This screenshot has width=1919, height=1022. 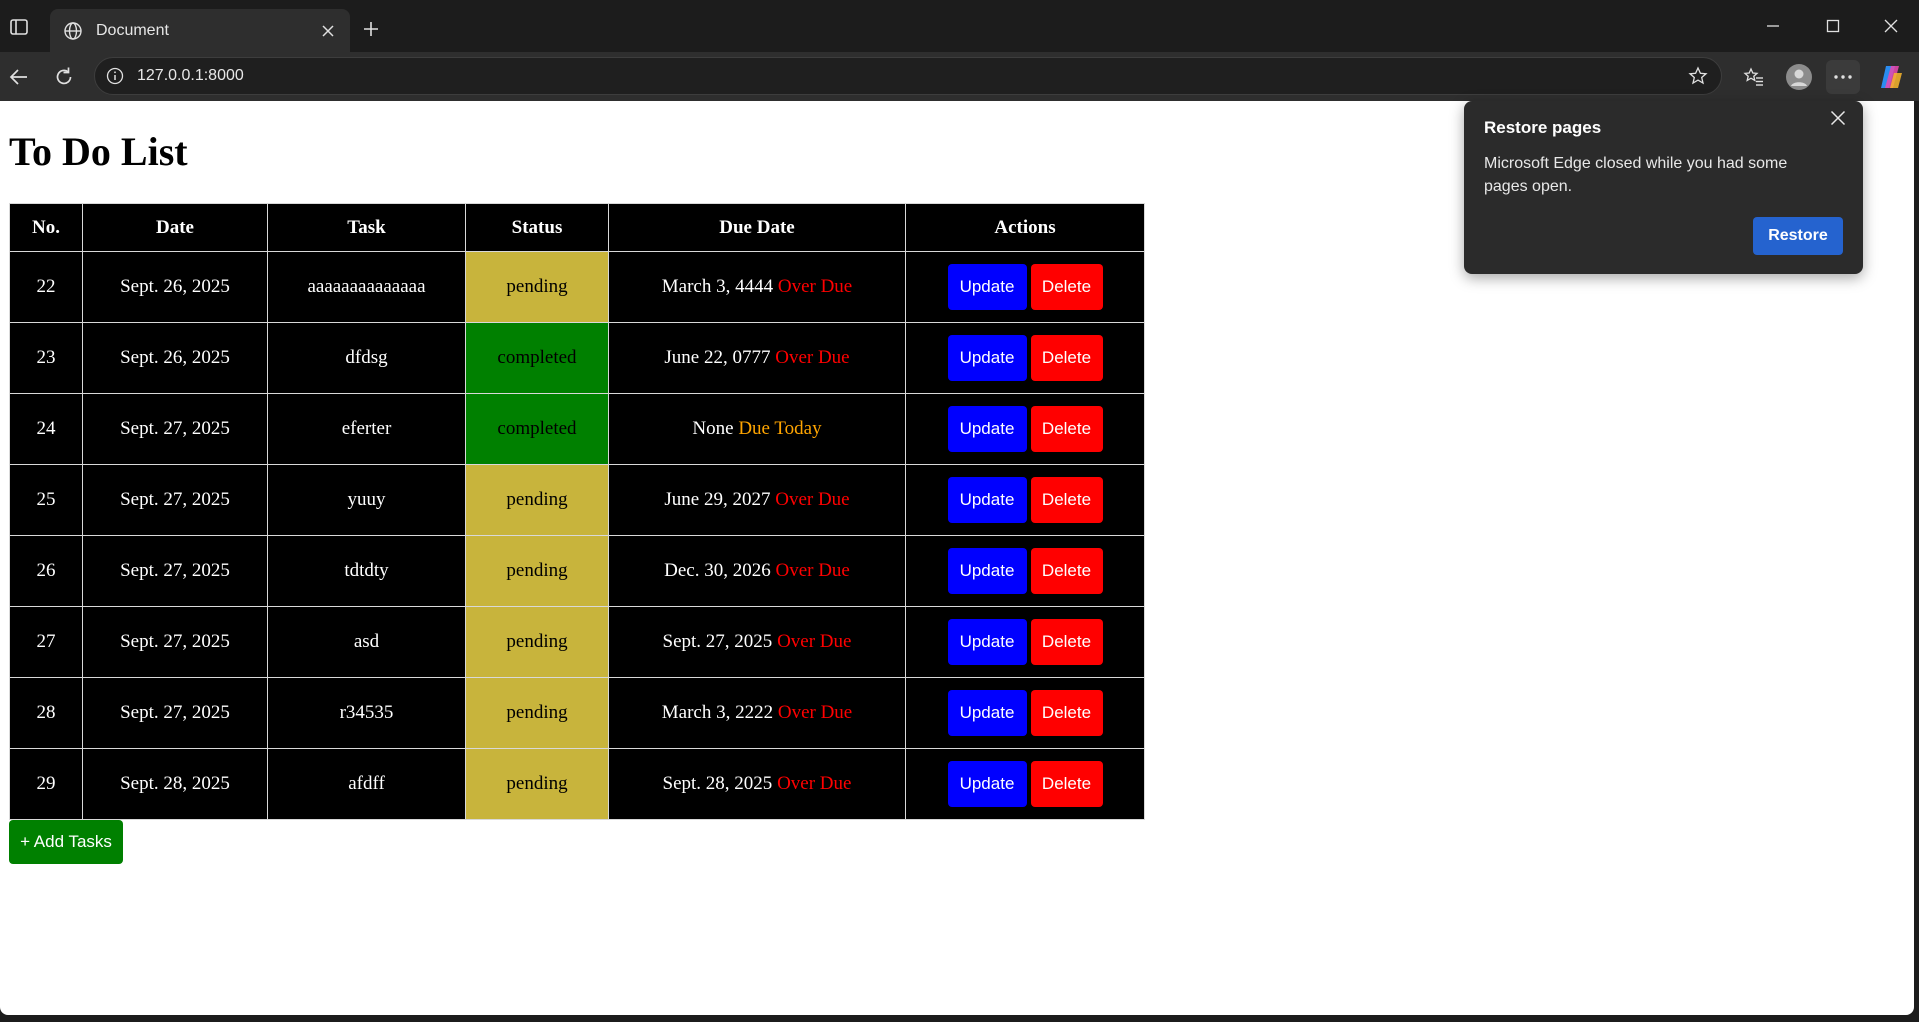 I want to click on due-date-text: Dec. 30, 2026, so click(x=717, y=570).